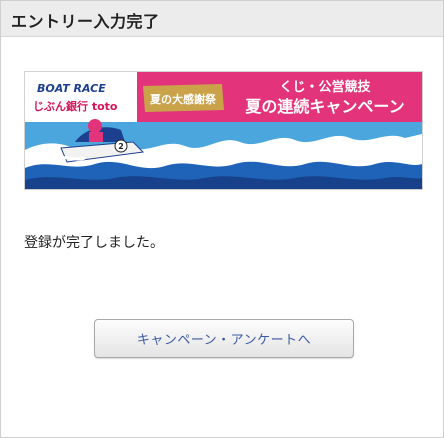 The width and height of the screenshot is (444, 438). I want to click on banner-brand-bottom: じぶん銀行 toto, so click(75, 106).